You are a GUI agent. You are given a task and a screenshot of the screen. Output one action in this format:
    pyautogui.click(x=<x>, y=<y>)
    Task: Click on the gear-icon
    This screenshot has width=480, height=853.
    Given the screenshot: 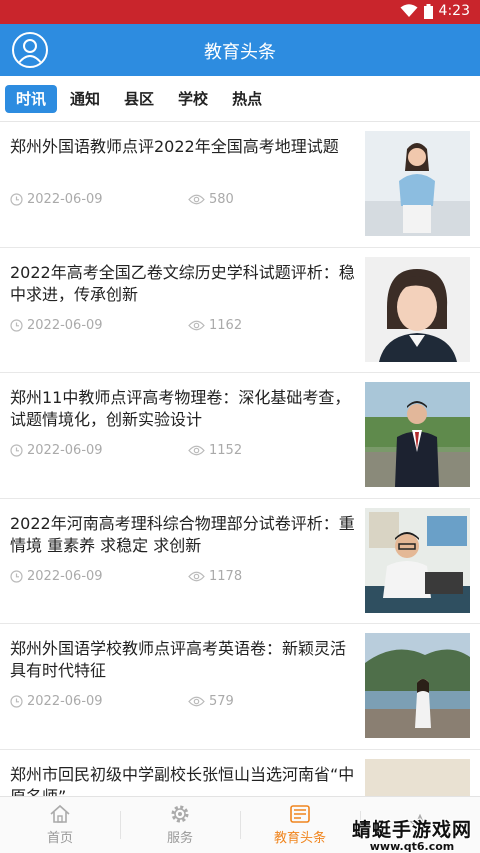 What is the action you would take?
    pyautogui.click(x=180, y=814)
    